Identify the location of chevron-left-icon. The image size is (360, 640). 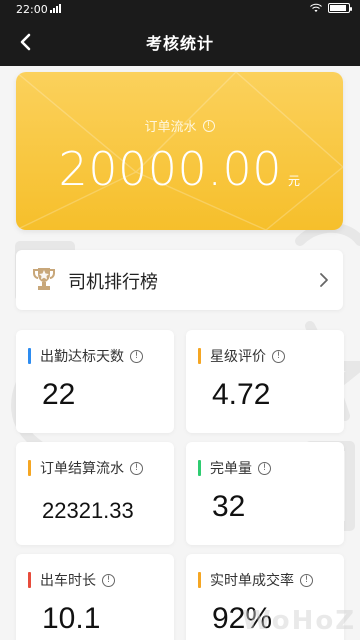
(25, 42).